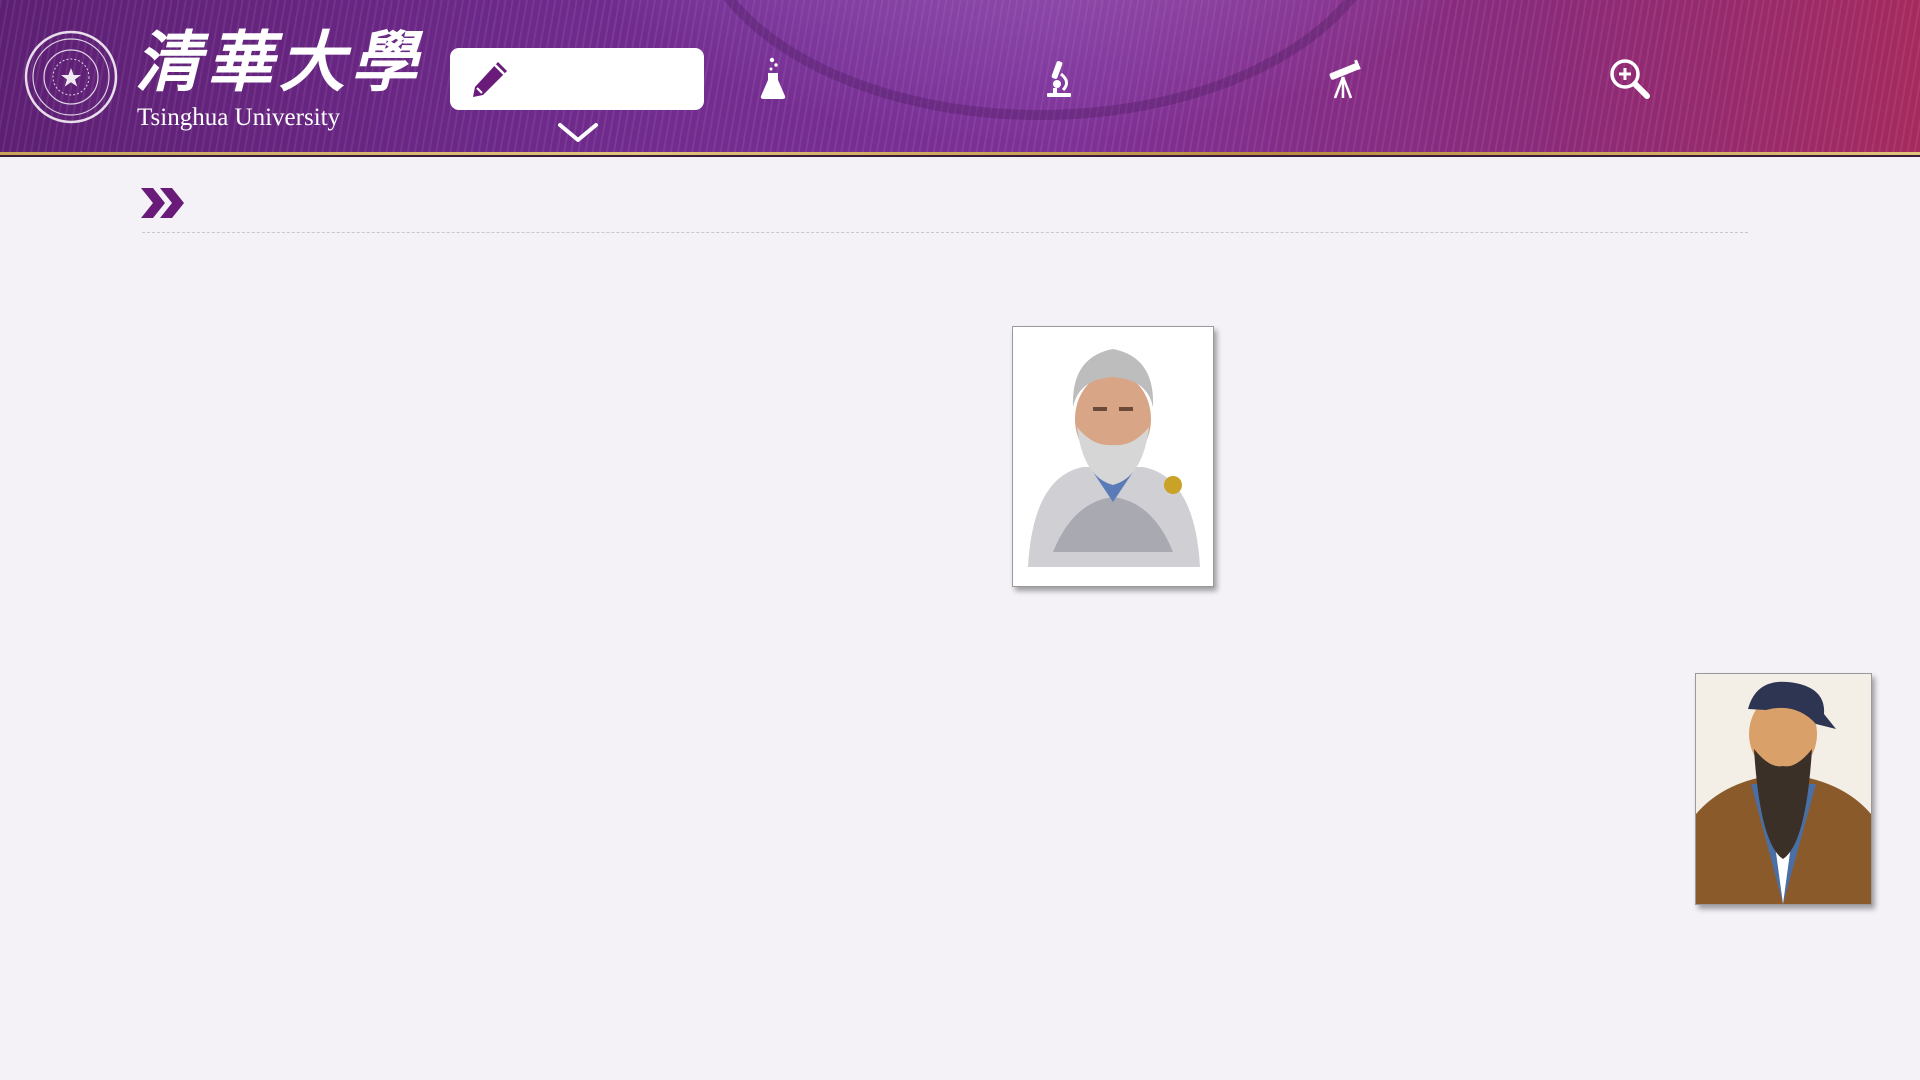 Image resolution: width=1920 pixels, height=1080 pixels. Describe the element at coordinates (578, 135) in the screenshot. I see `chevron-down-icon` at that location.